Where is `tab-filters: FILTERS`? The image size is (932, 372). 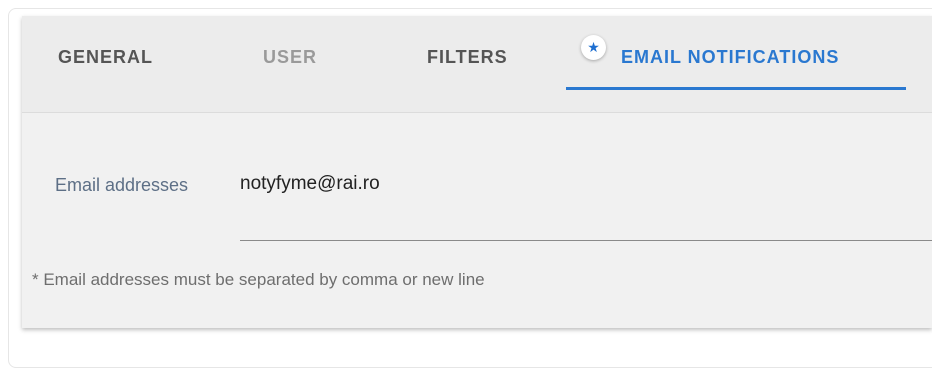
tab-filters: FILTERS is located at coordinates (467, 57).